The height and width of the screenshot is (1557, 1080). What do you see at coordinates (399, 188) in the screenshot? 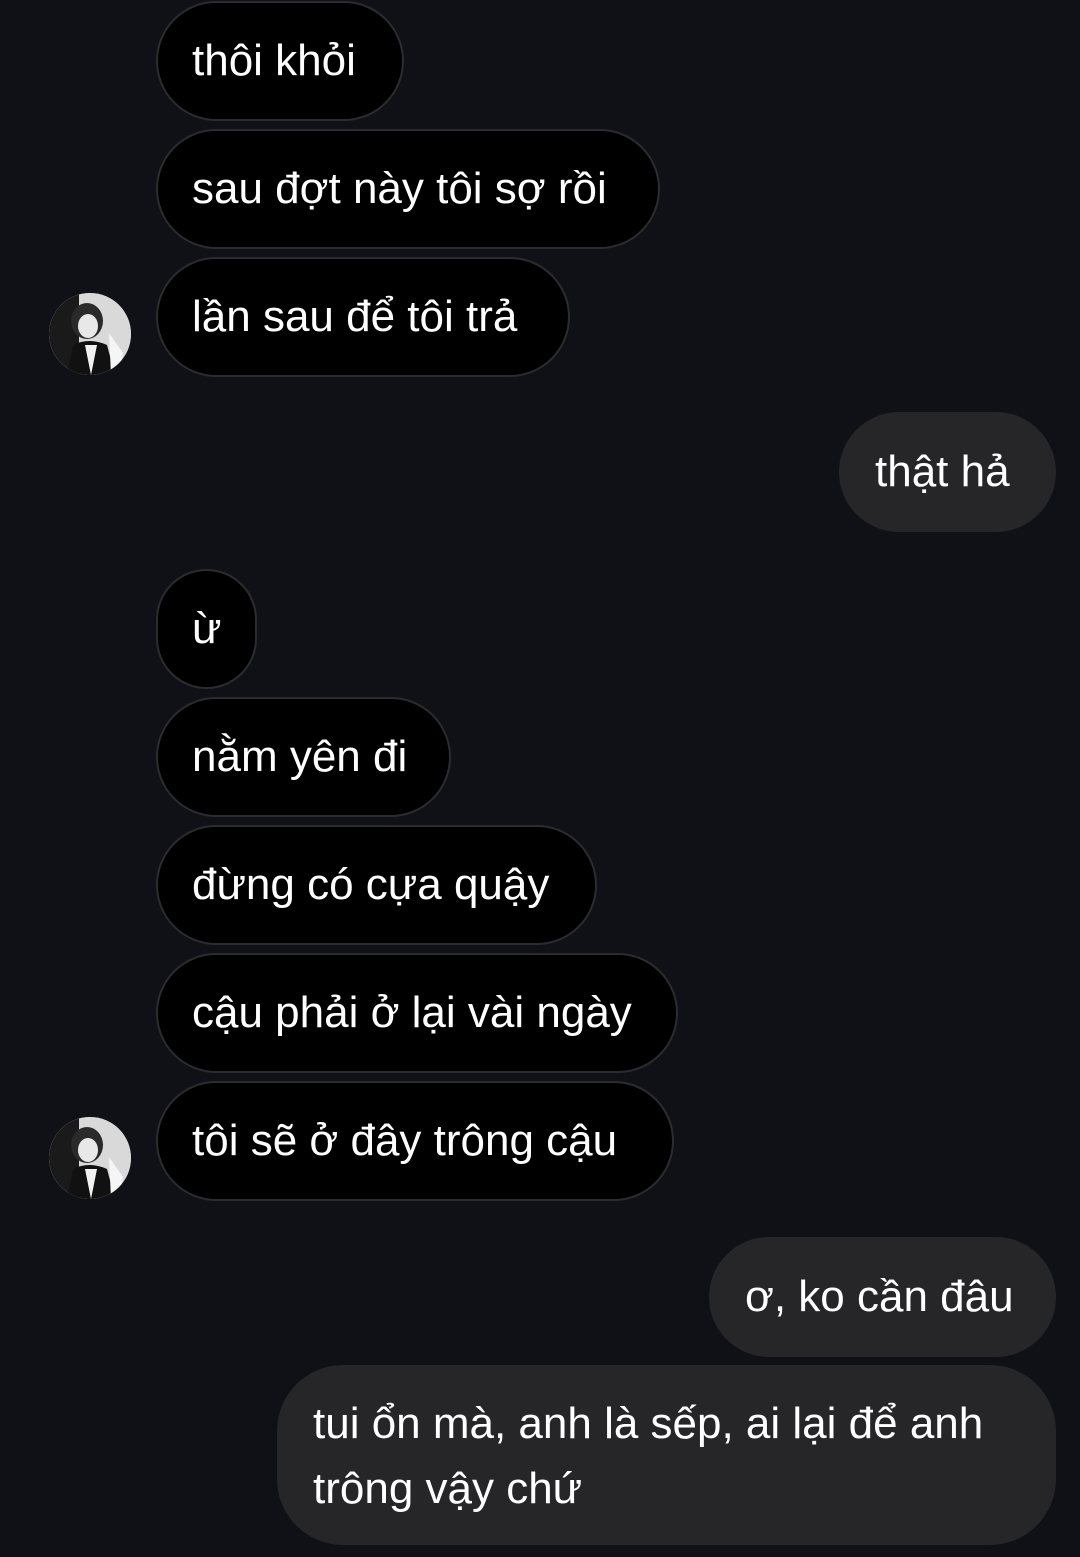
I see `message-text: sau đợt này tôi sợ rồi` at bounding box center [399, 188].